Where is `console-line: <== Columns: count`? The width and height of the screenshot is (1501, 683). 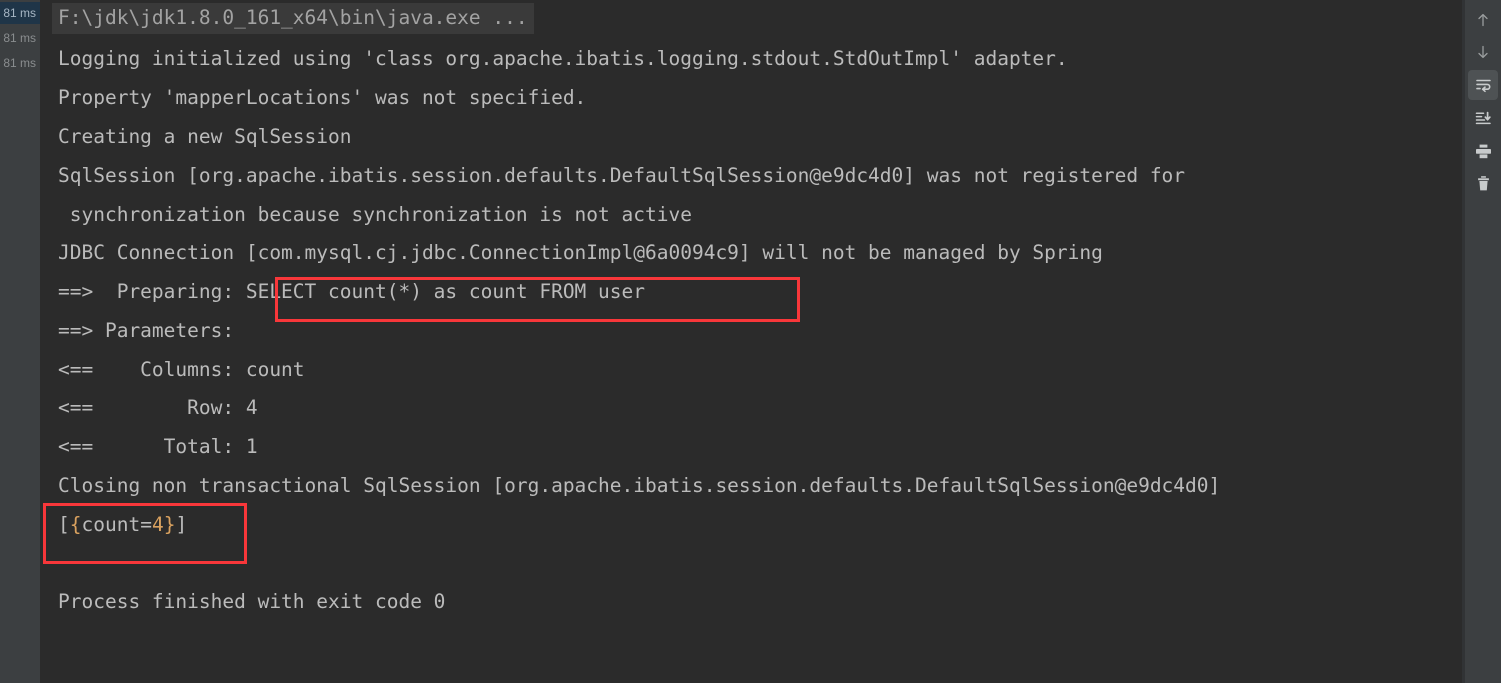
console-line: <== Columns: count is located at coordinates (181, 369).